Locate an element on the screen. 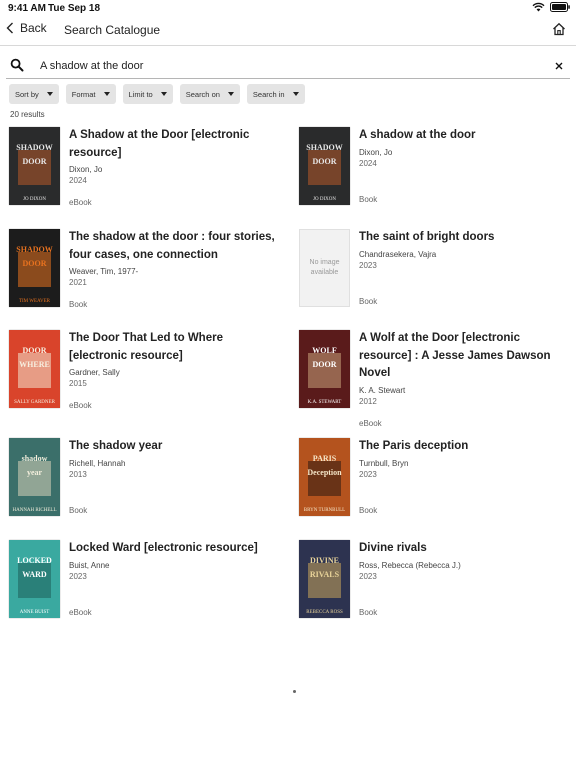 The width and height of the screenshot is (576, 768). filter-label: Search in is located at coordinates (268, 94).